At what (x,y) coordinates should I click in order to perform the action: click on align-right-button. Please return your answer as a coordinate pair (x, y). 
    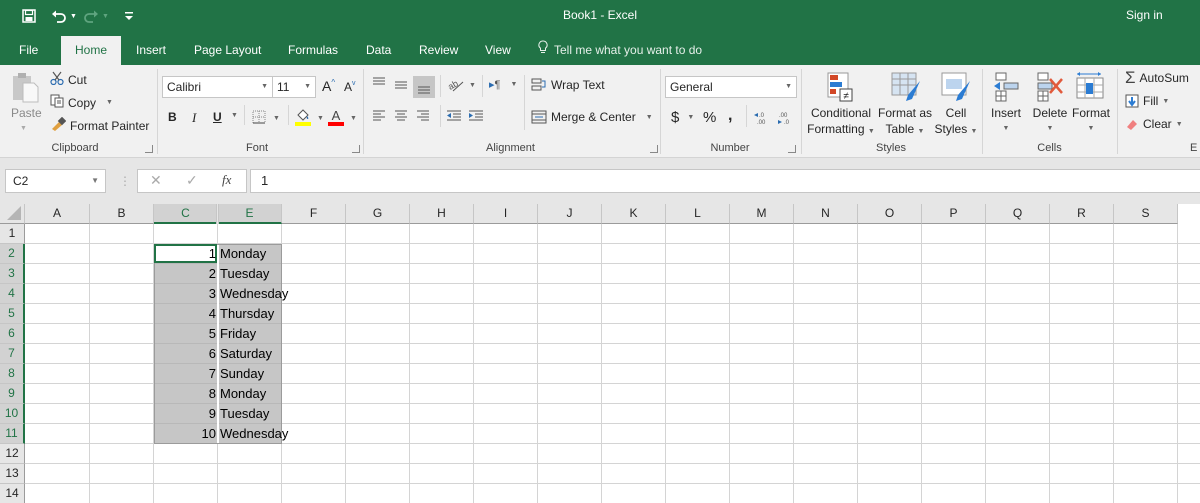
    Looking at the image, I should click on (423, 116).